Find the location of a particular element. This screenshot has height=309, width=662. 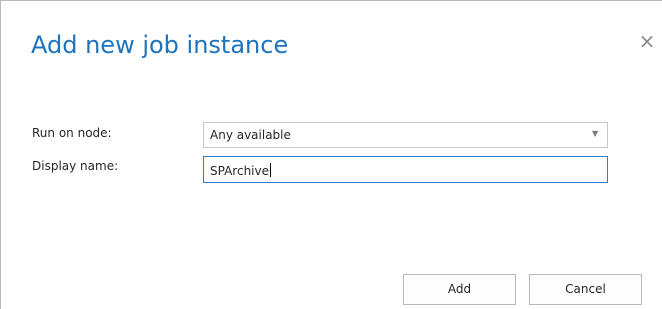

display-name-text: SPArchive is located at coordinates (240, 170).